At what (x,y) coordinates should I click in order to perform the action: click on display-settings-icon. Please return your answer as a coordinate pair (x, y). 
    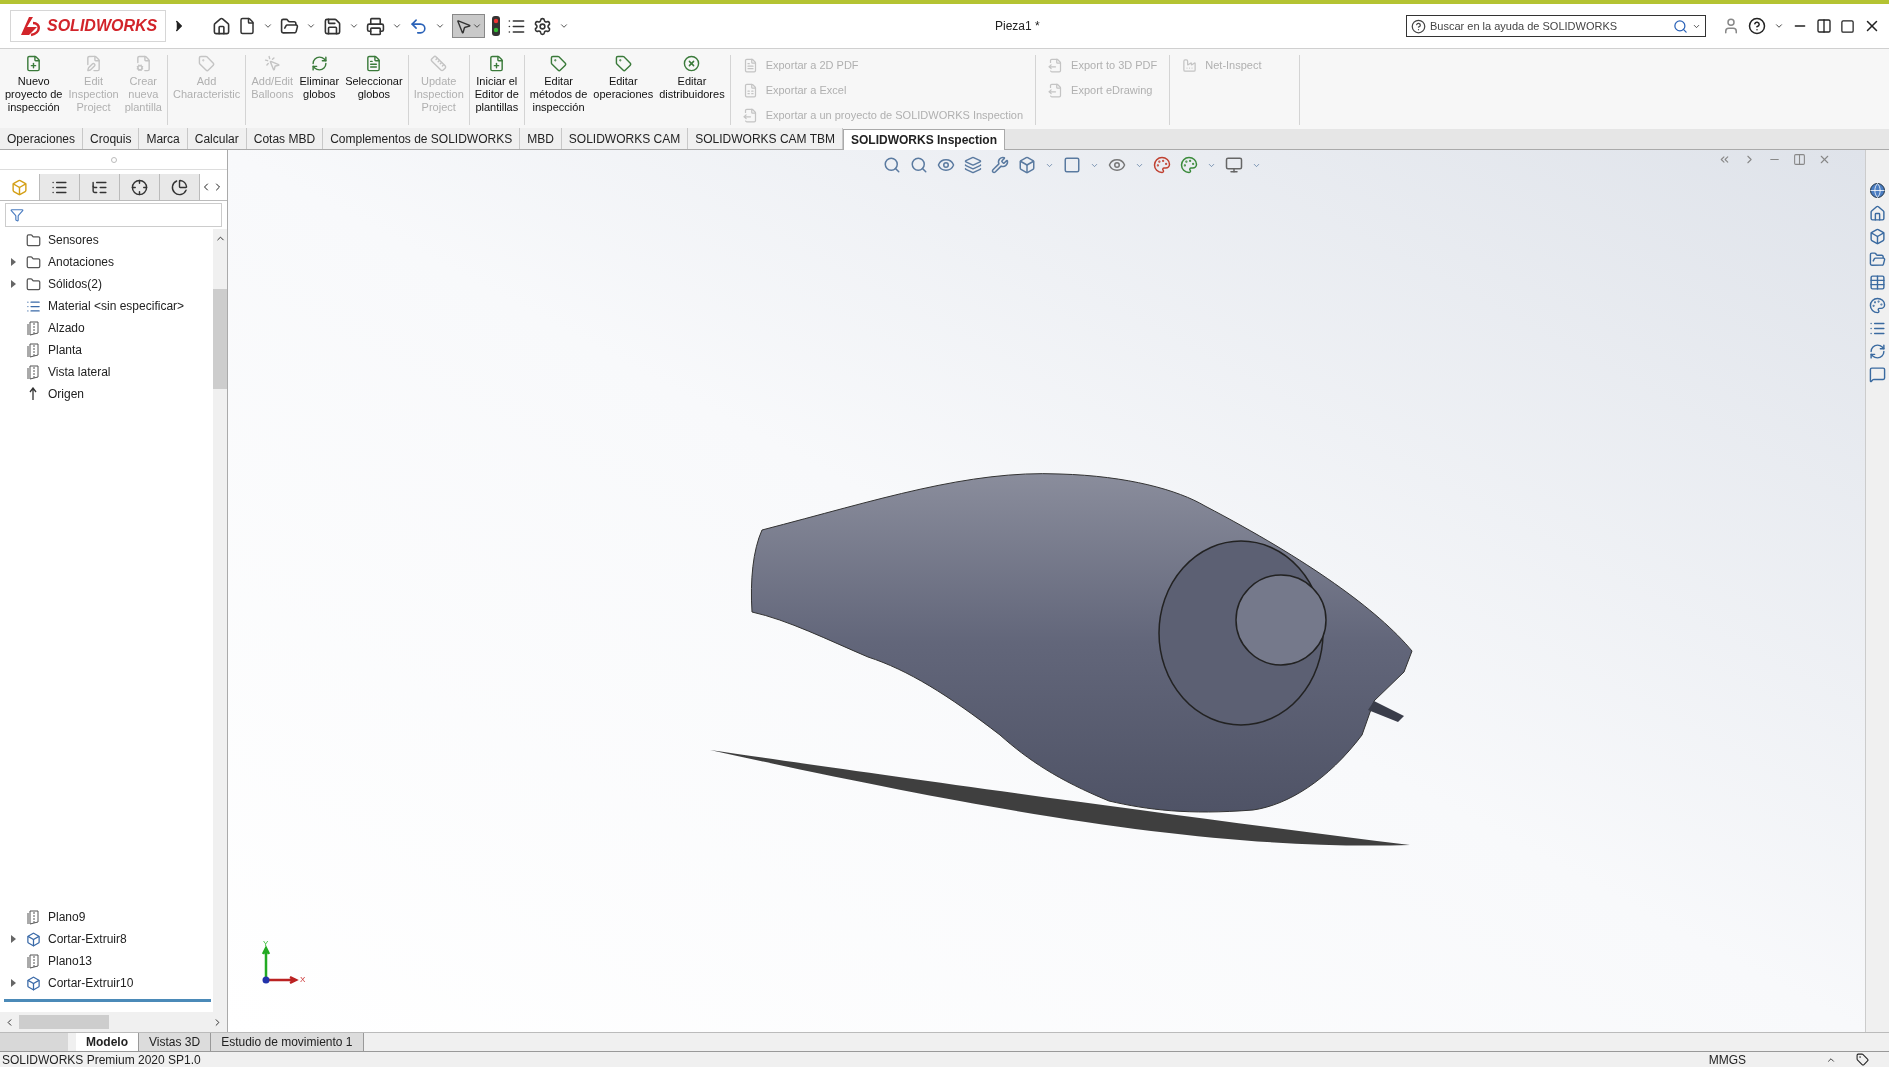
    Looking at the image, I should click on (1234, 165).